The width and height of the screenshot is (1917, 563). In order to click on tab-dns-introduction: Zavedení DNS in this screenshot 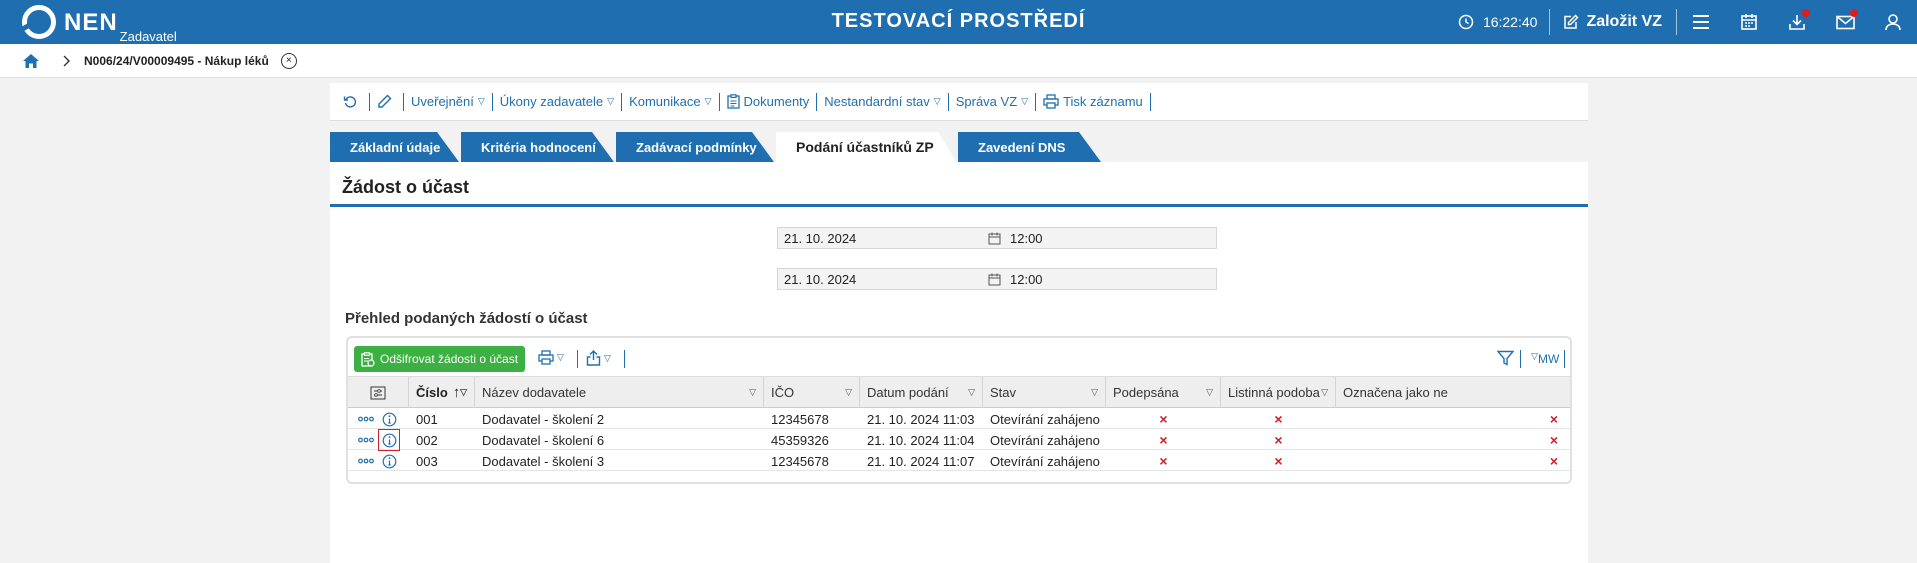, I will do `click(1029, 147)`.